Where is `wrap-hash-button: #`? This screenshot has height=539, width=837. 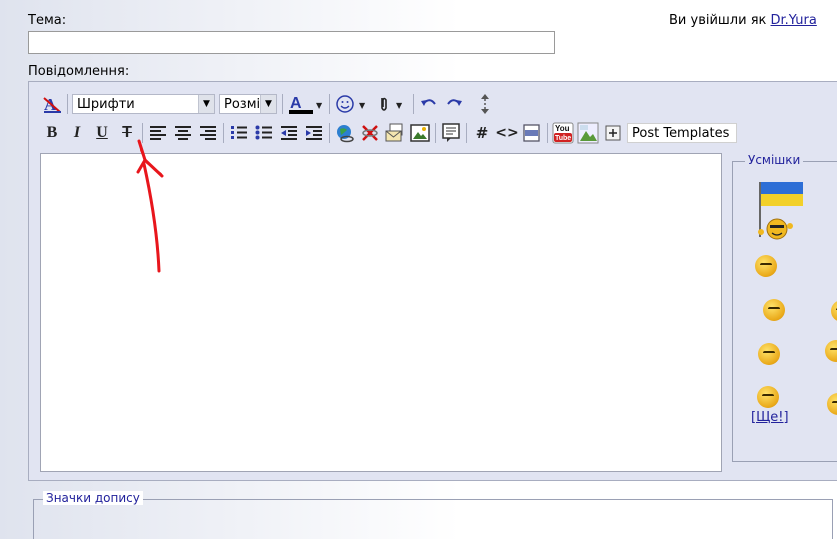
wrap-hash-button: # is located at coordinates (482, 133).